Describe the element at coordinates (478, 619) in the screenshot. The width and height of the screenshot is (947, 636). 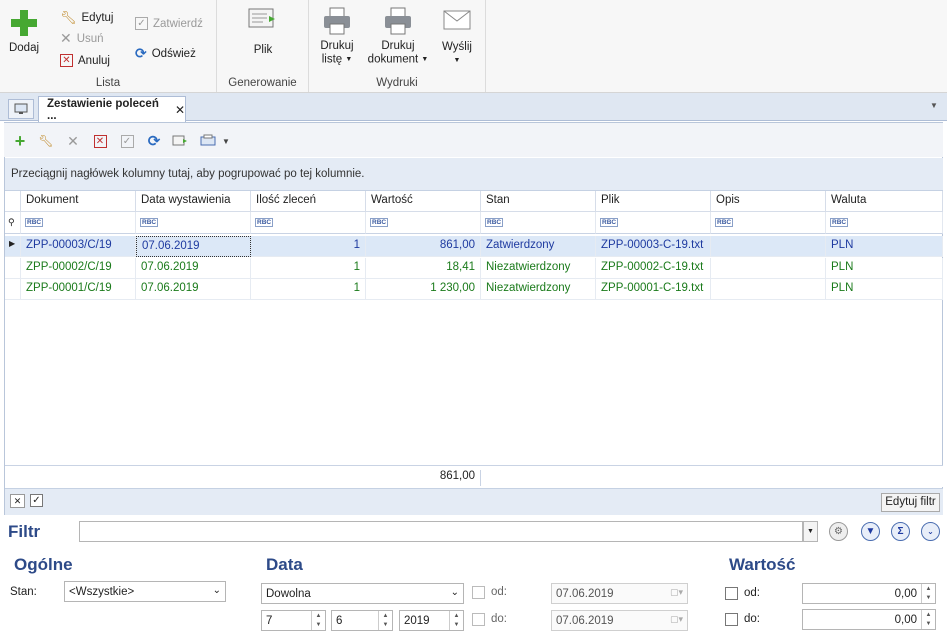
I see `date-do-checkbox` at that location.